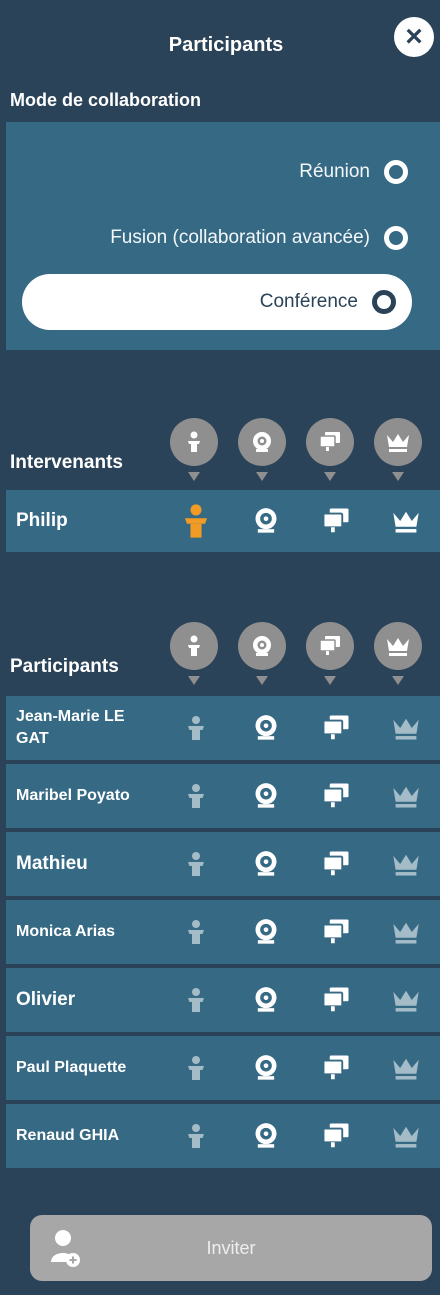 The image size is (440, 1295). What do you see at coordinates (414, 37) in the screenshot?
I see `close-icon: ×` at bounding box center [414, 37].